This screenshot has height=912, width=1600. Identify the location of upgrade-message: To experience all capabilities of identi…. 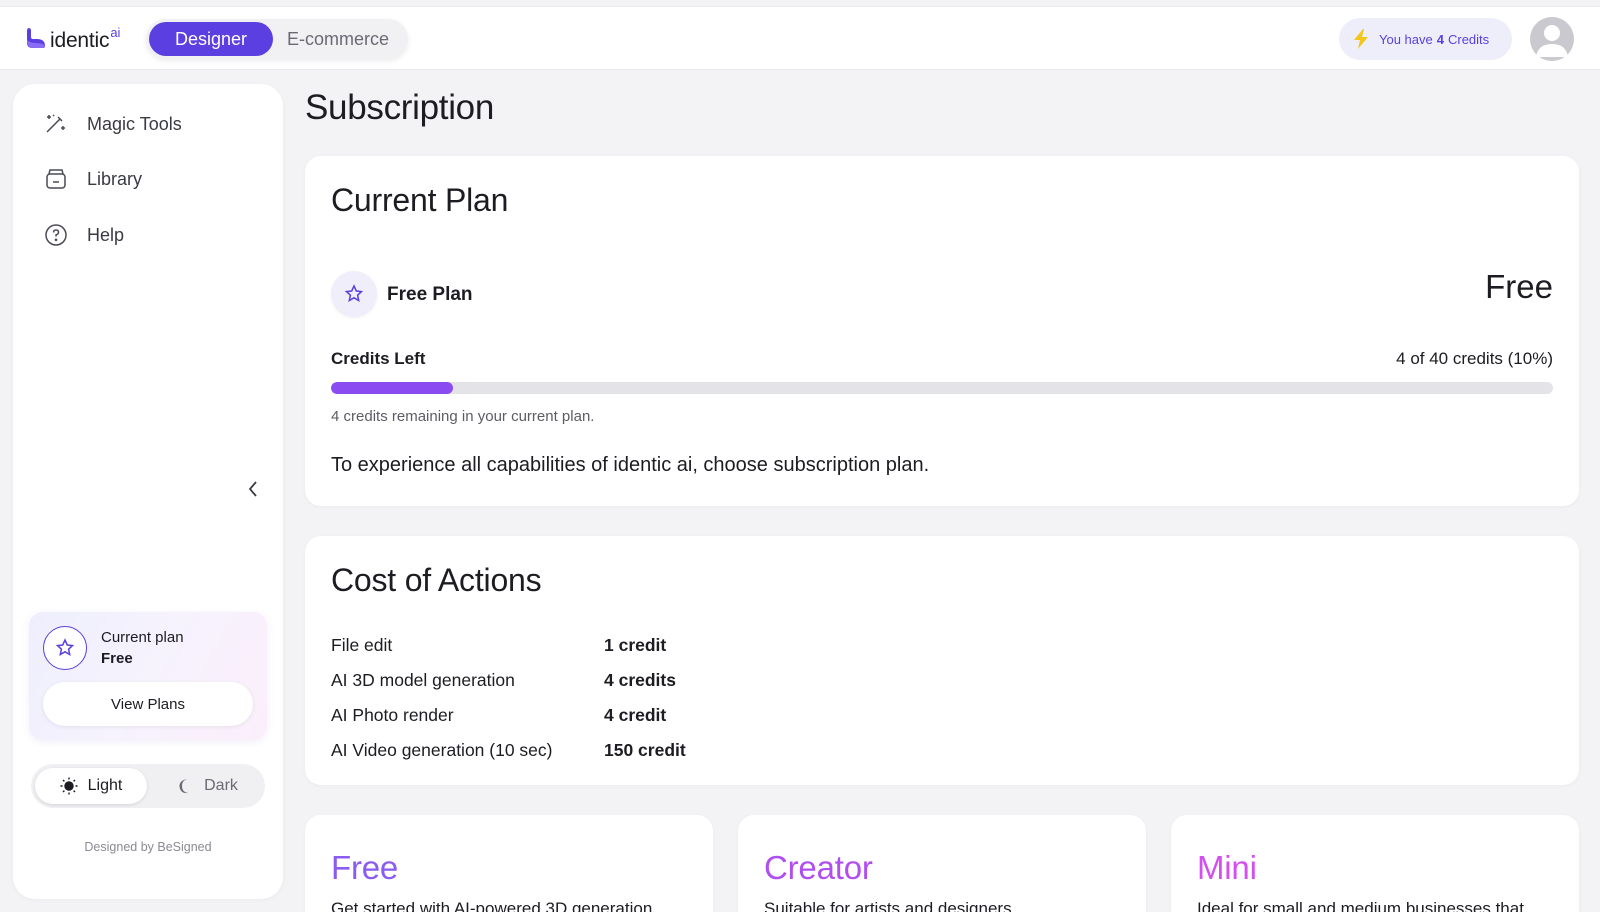
(630, 465).